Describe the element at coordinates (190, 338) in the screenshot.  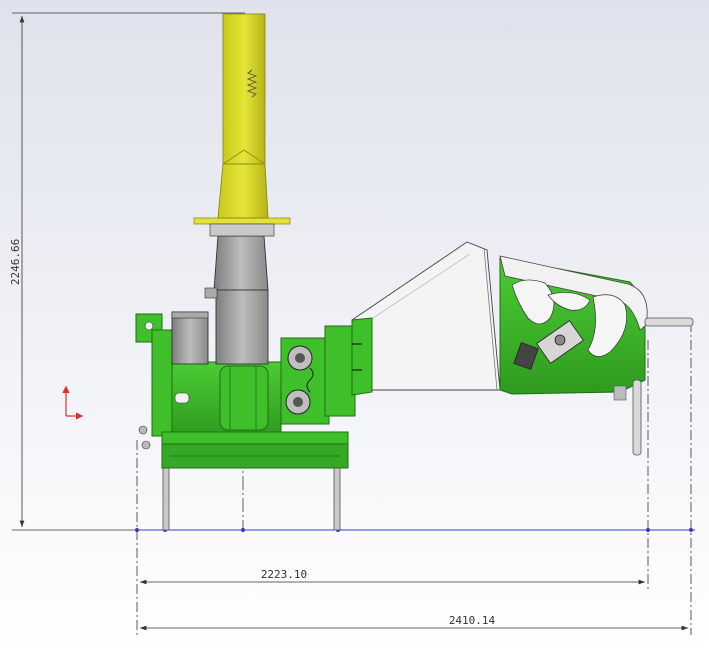
I see `hydraulic-tank` at that location.